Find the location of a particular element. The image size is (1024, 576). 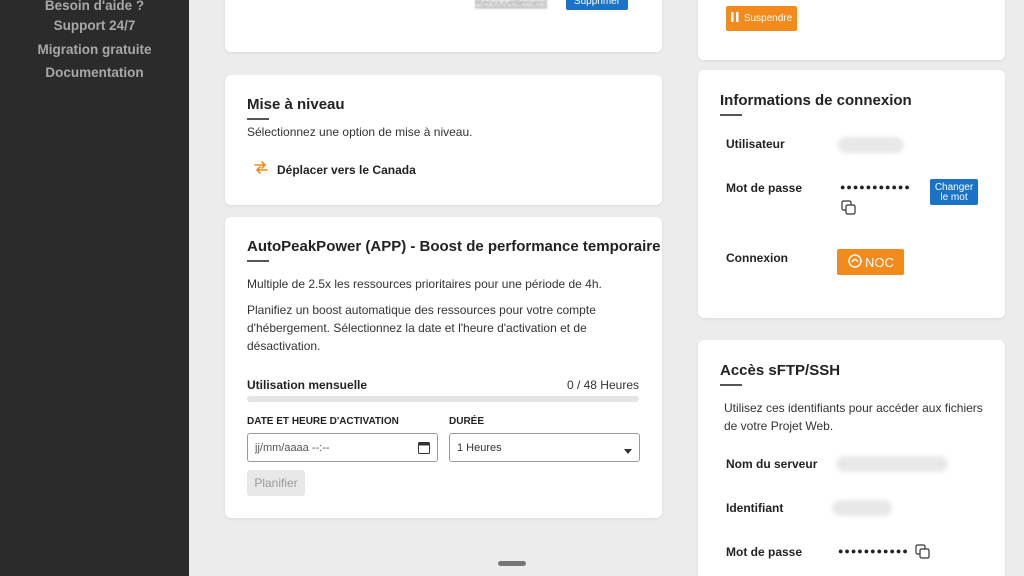

connection-title: Informations de connexion is located at coordinates (816, 100).